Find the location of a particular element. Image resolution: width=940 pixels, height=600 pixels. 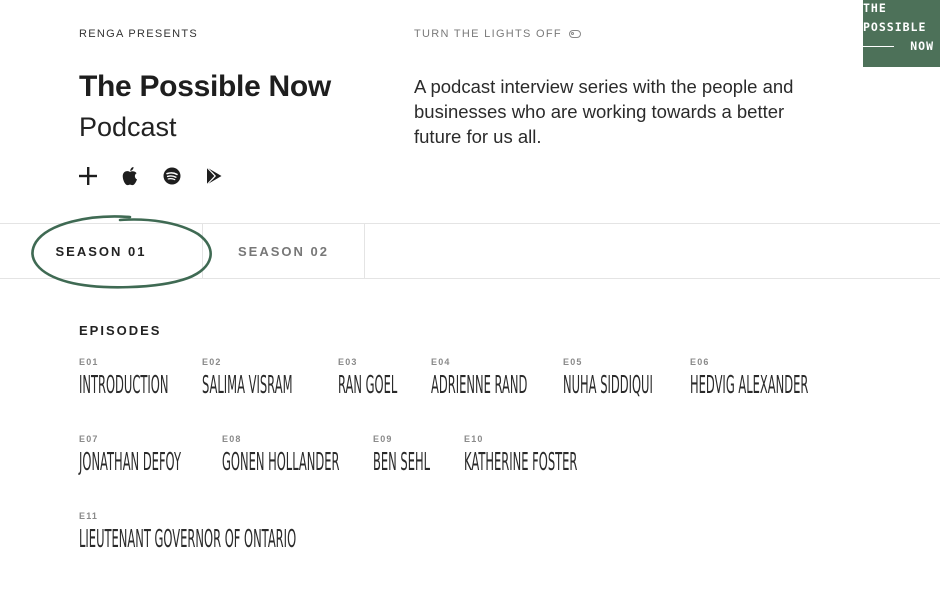

episode-code: E08 is located at coordinates (232, 439).